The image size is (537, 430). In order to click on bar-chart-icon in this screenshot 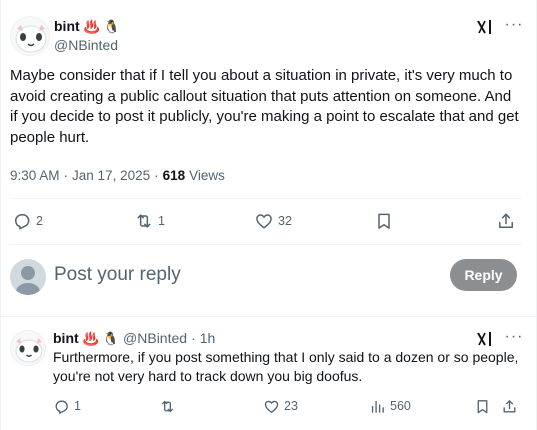, I will do `click(377, 406)`.